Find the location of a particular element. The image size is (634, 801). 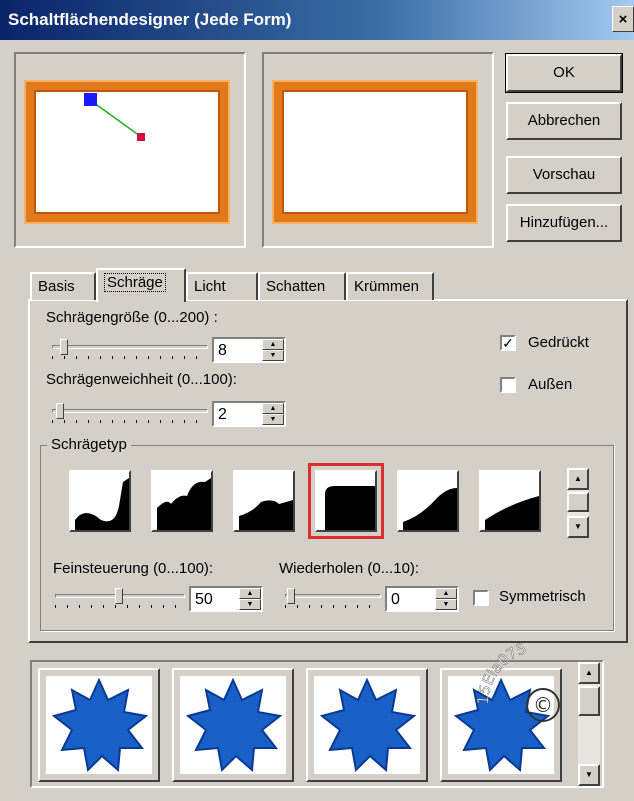

bevel-handle is located at coordinates (127, 152).